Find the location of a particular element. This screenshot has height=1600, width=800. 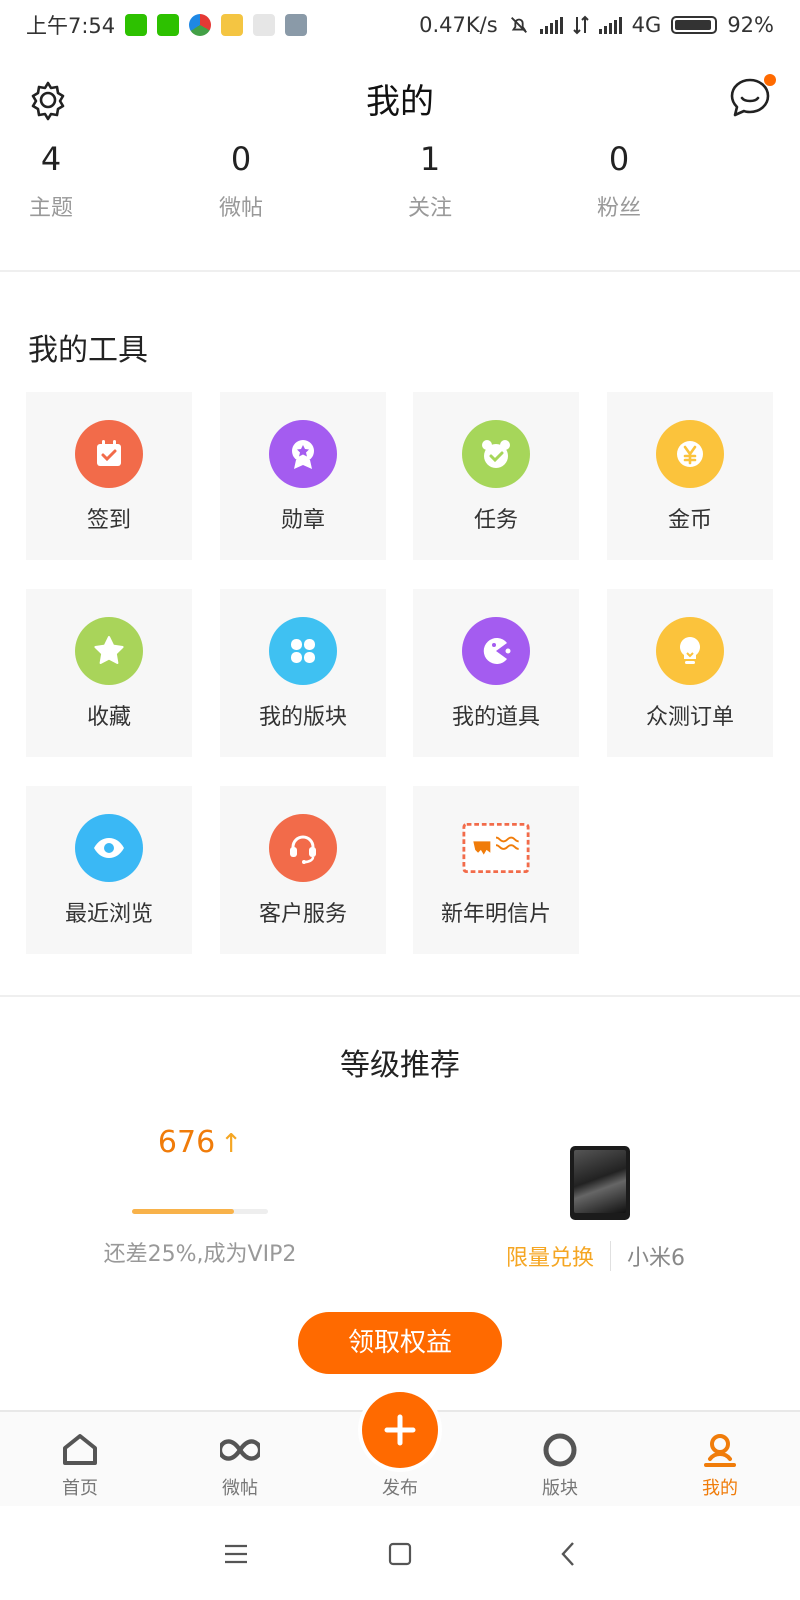

back-button is located at coordinates (568, 1554).